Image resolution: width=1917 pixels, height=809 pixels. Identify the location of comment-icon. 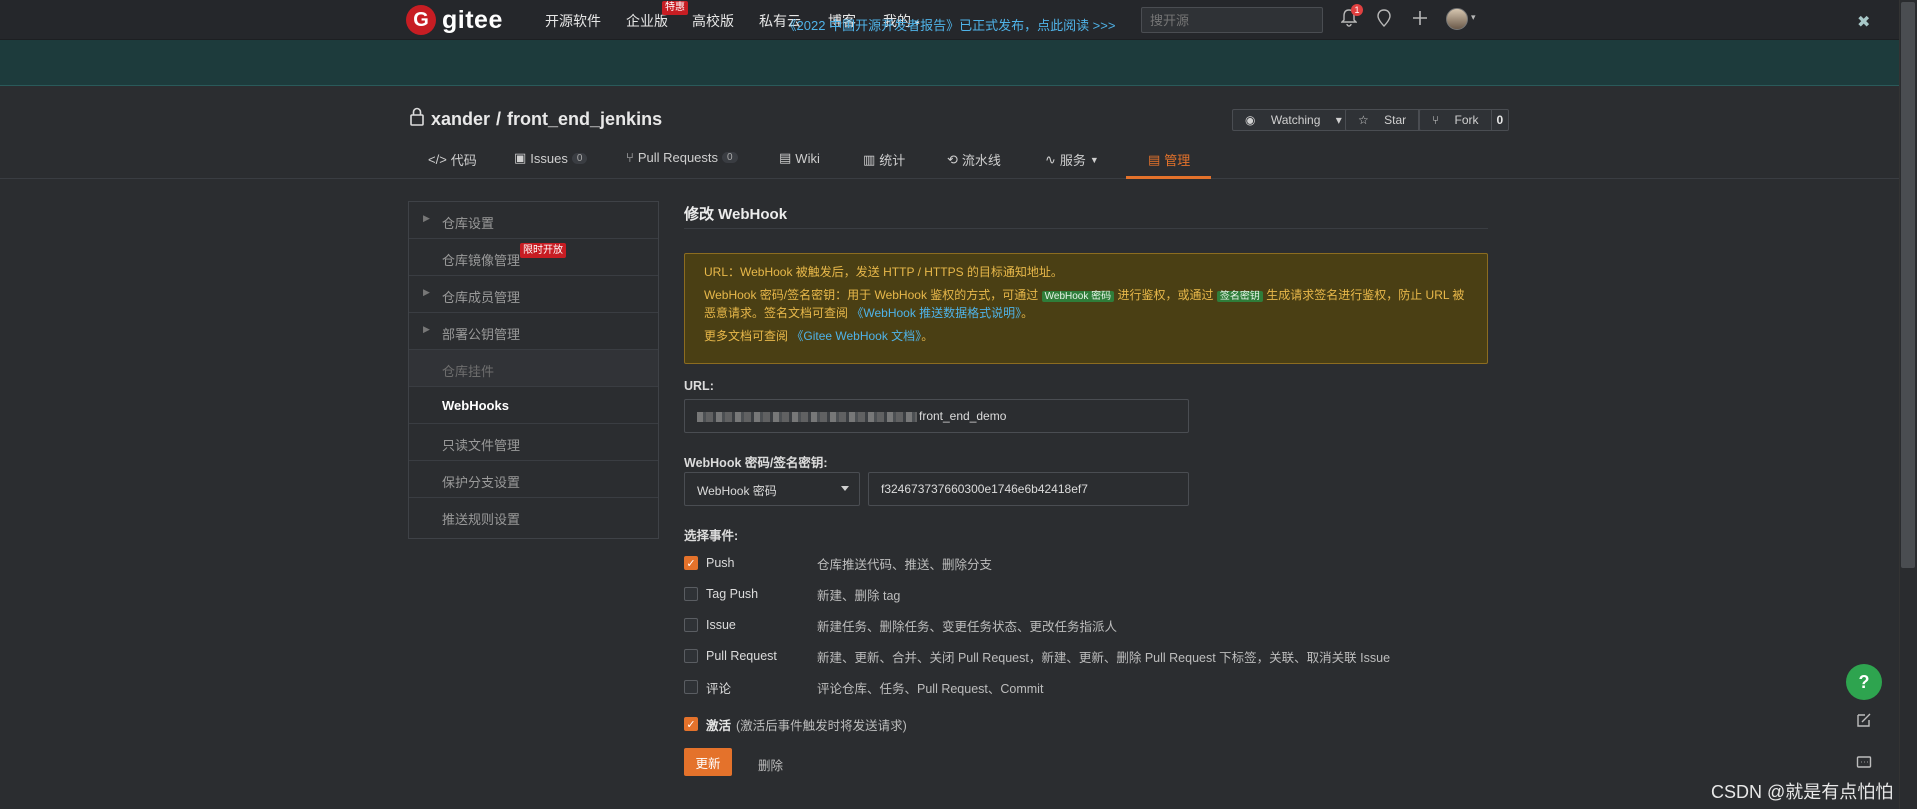
(1864, 764).